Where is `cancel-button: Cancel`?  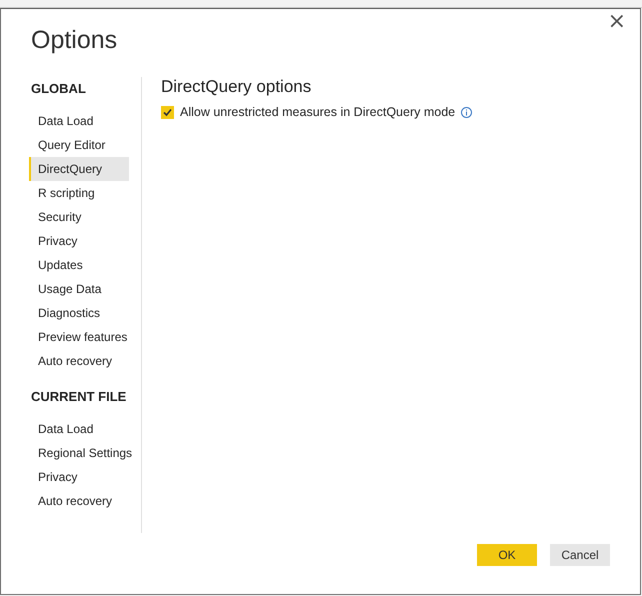 cancel-button: Cancel is located at coordinates (580, 555).